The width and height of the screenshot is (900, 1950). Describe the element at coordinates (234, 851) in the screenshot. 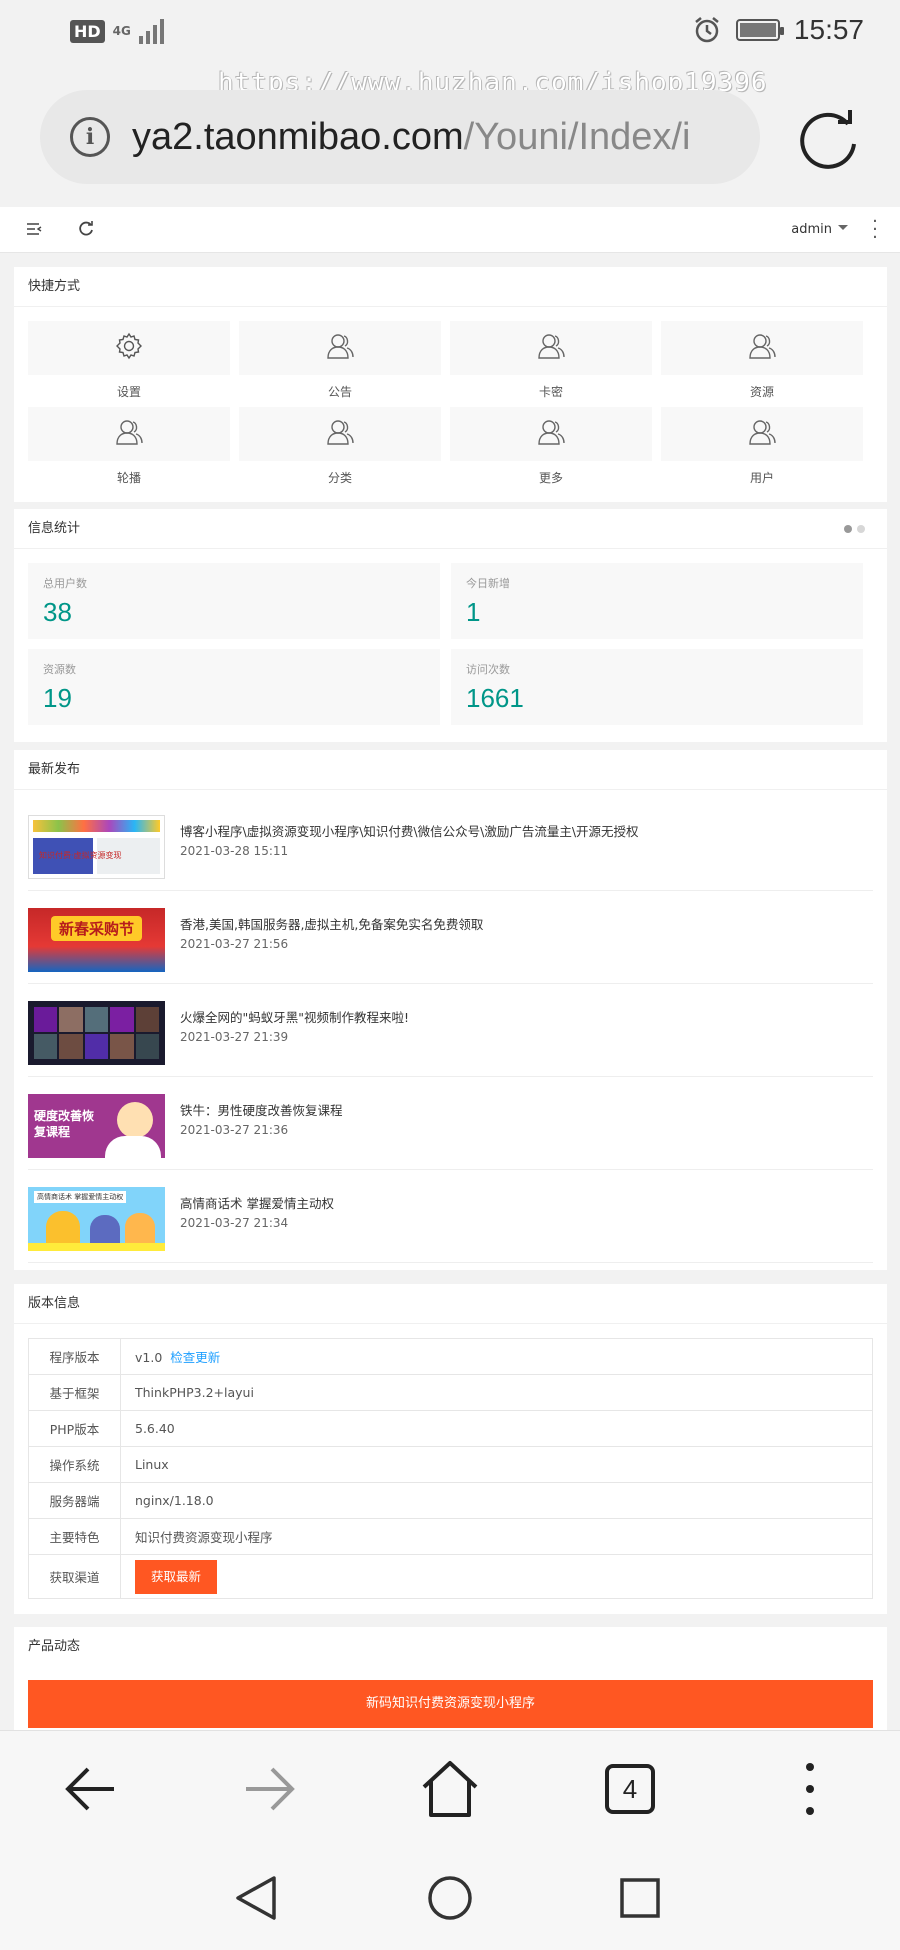

I see `news-date: 2021-03-28 15:11` at that location.